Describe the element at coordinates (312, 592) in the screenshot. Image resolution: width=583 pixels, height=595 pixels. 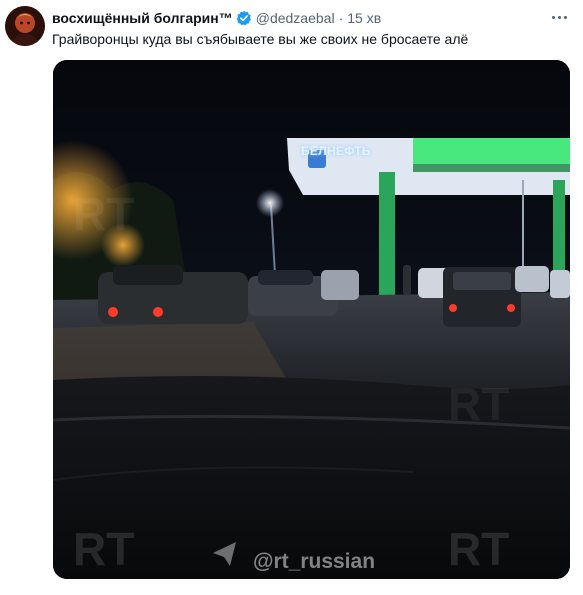
I see `tweet-actions-bar` at that location.